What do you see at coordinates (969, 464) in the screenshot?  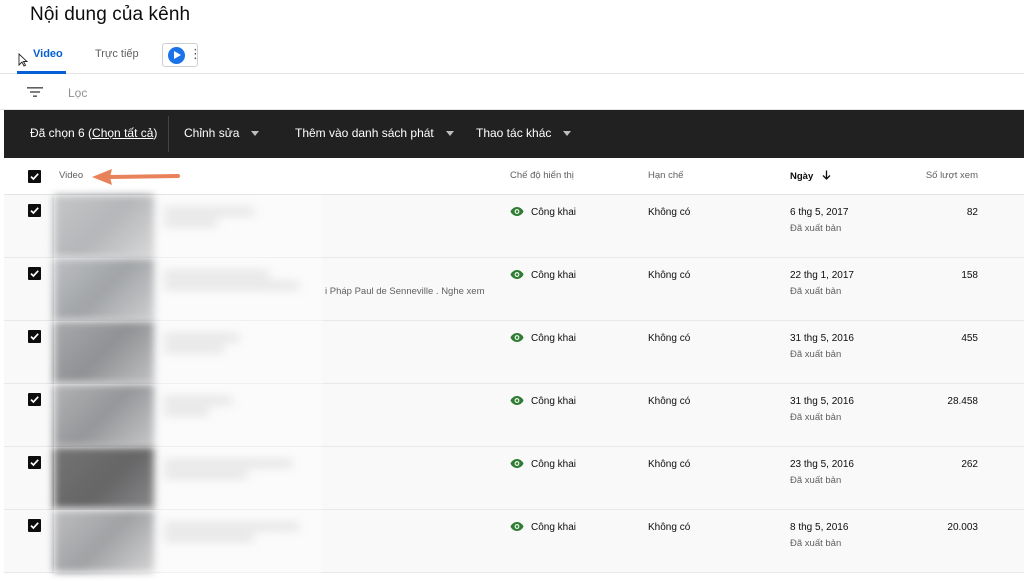 I see `views-cell: 262` at bounding box center [969, 464].